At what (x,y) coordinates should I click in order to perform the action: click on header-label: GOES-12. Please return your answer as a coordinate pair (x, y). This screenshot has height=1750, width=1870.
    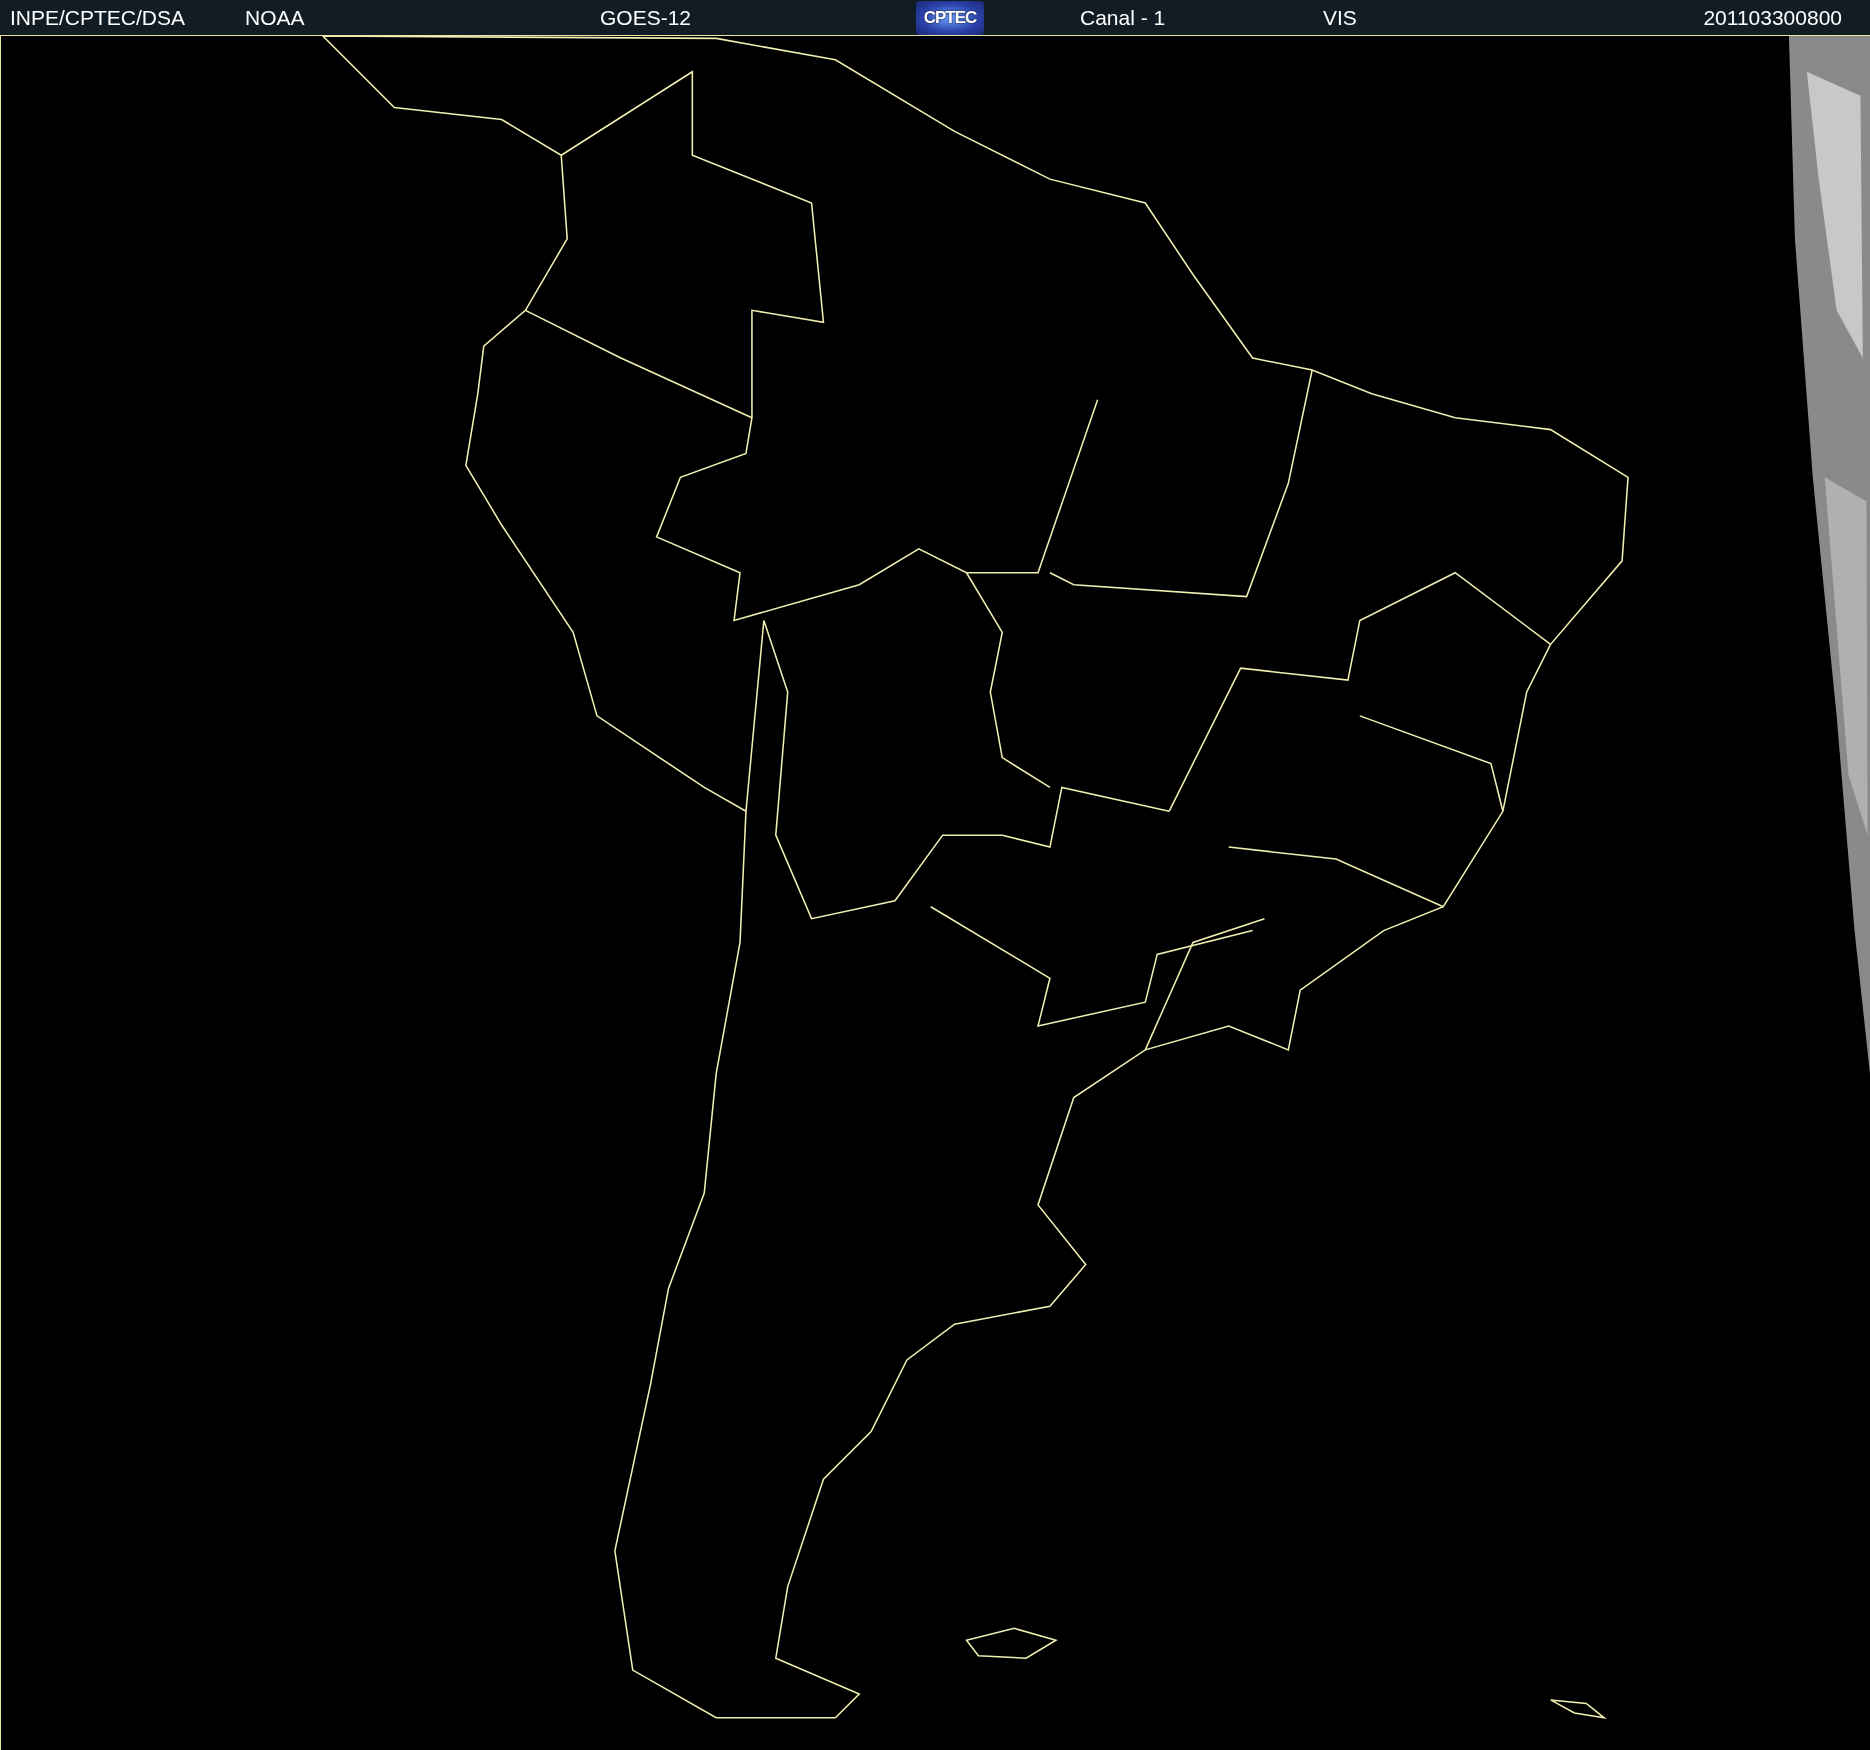
    Looking at the image, I should click on (646, 17).